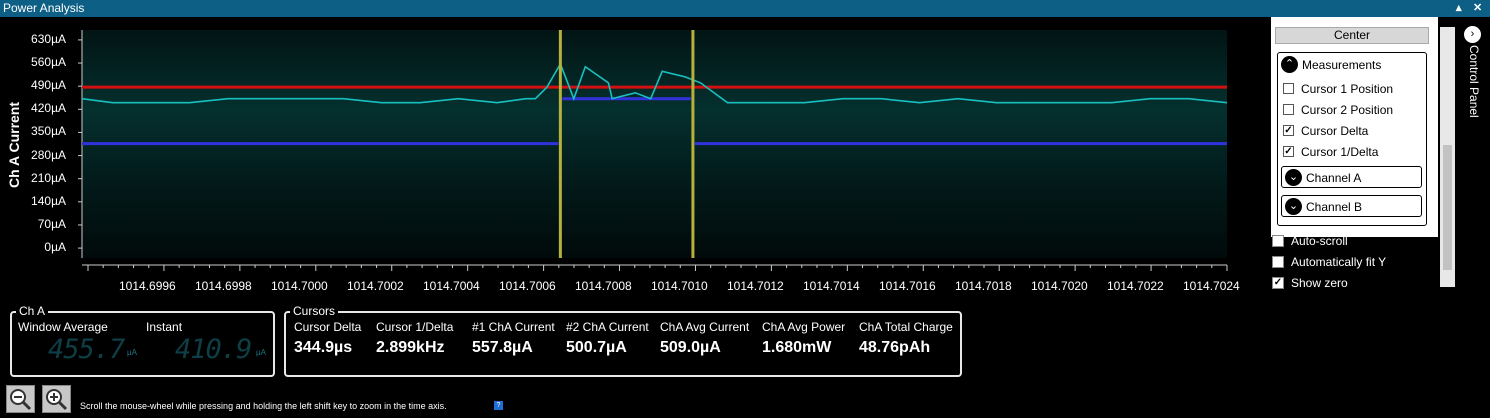 This screenshot has width=1490, height=418. I want to click on option-label: Show zero, so click(1319, 283).